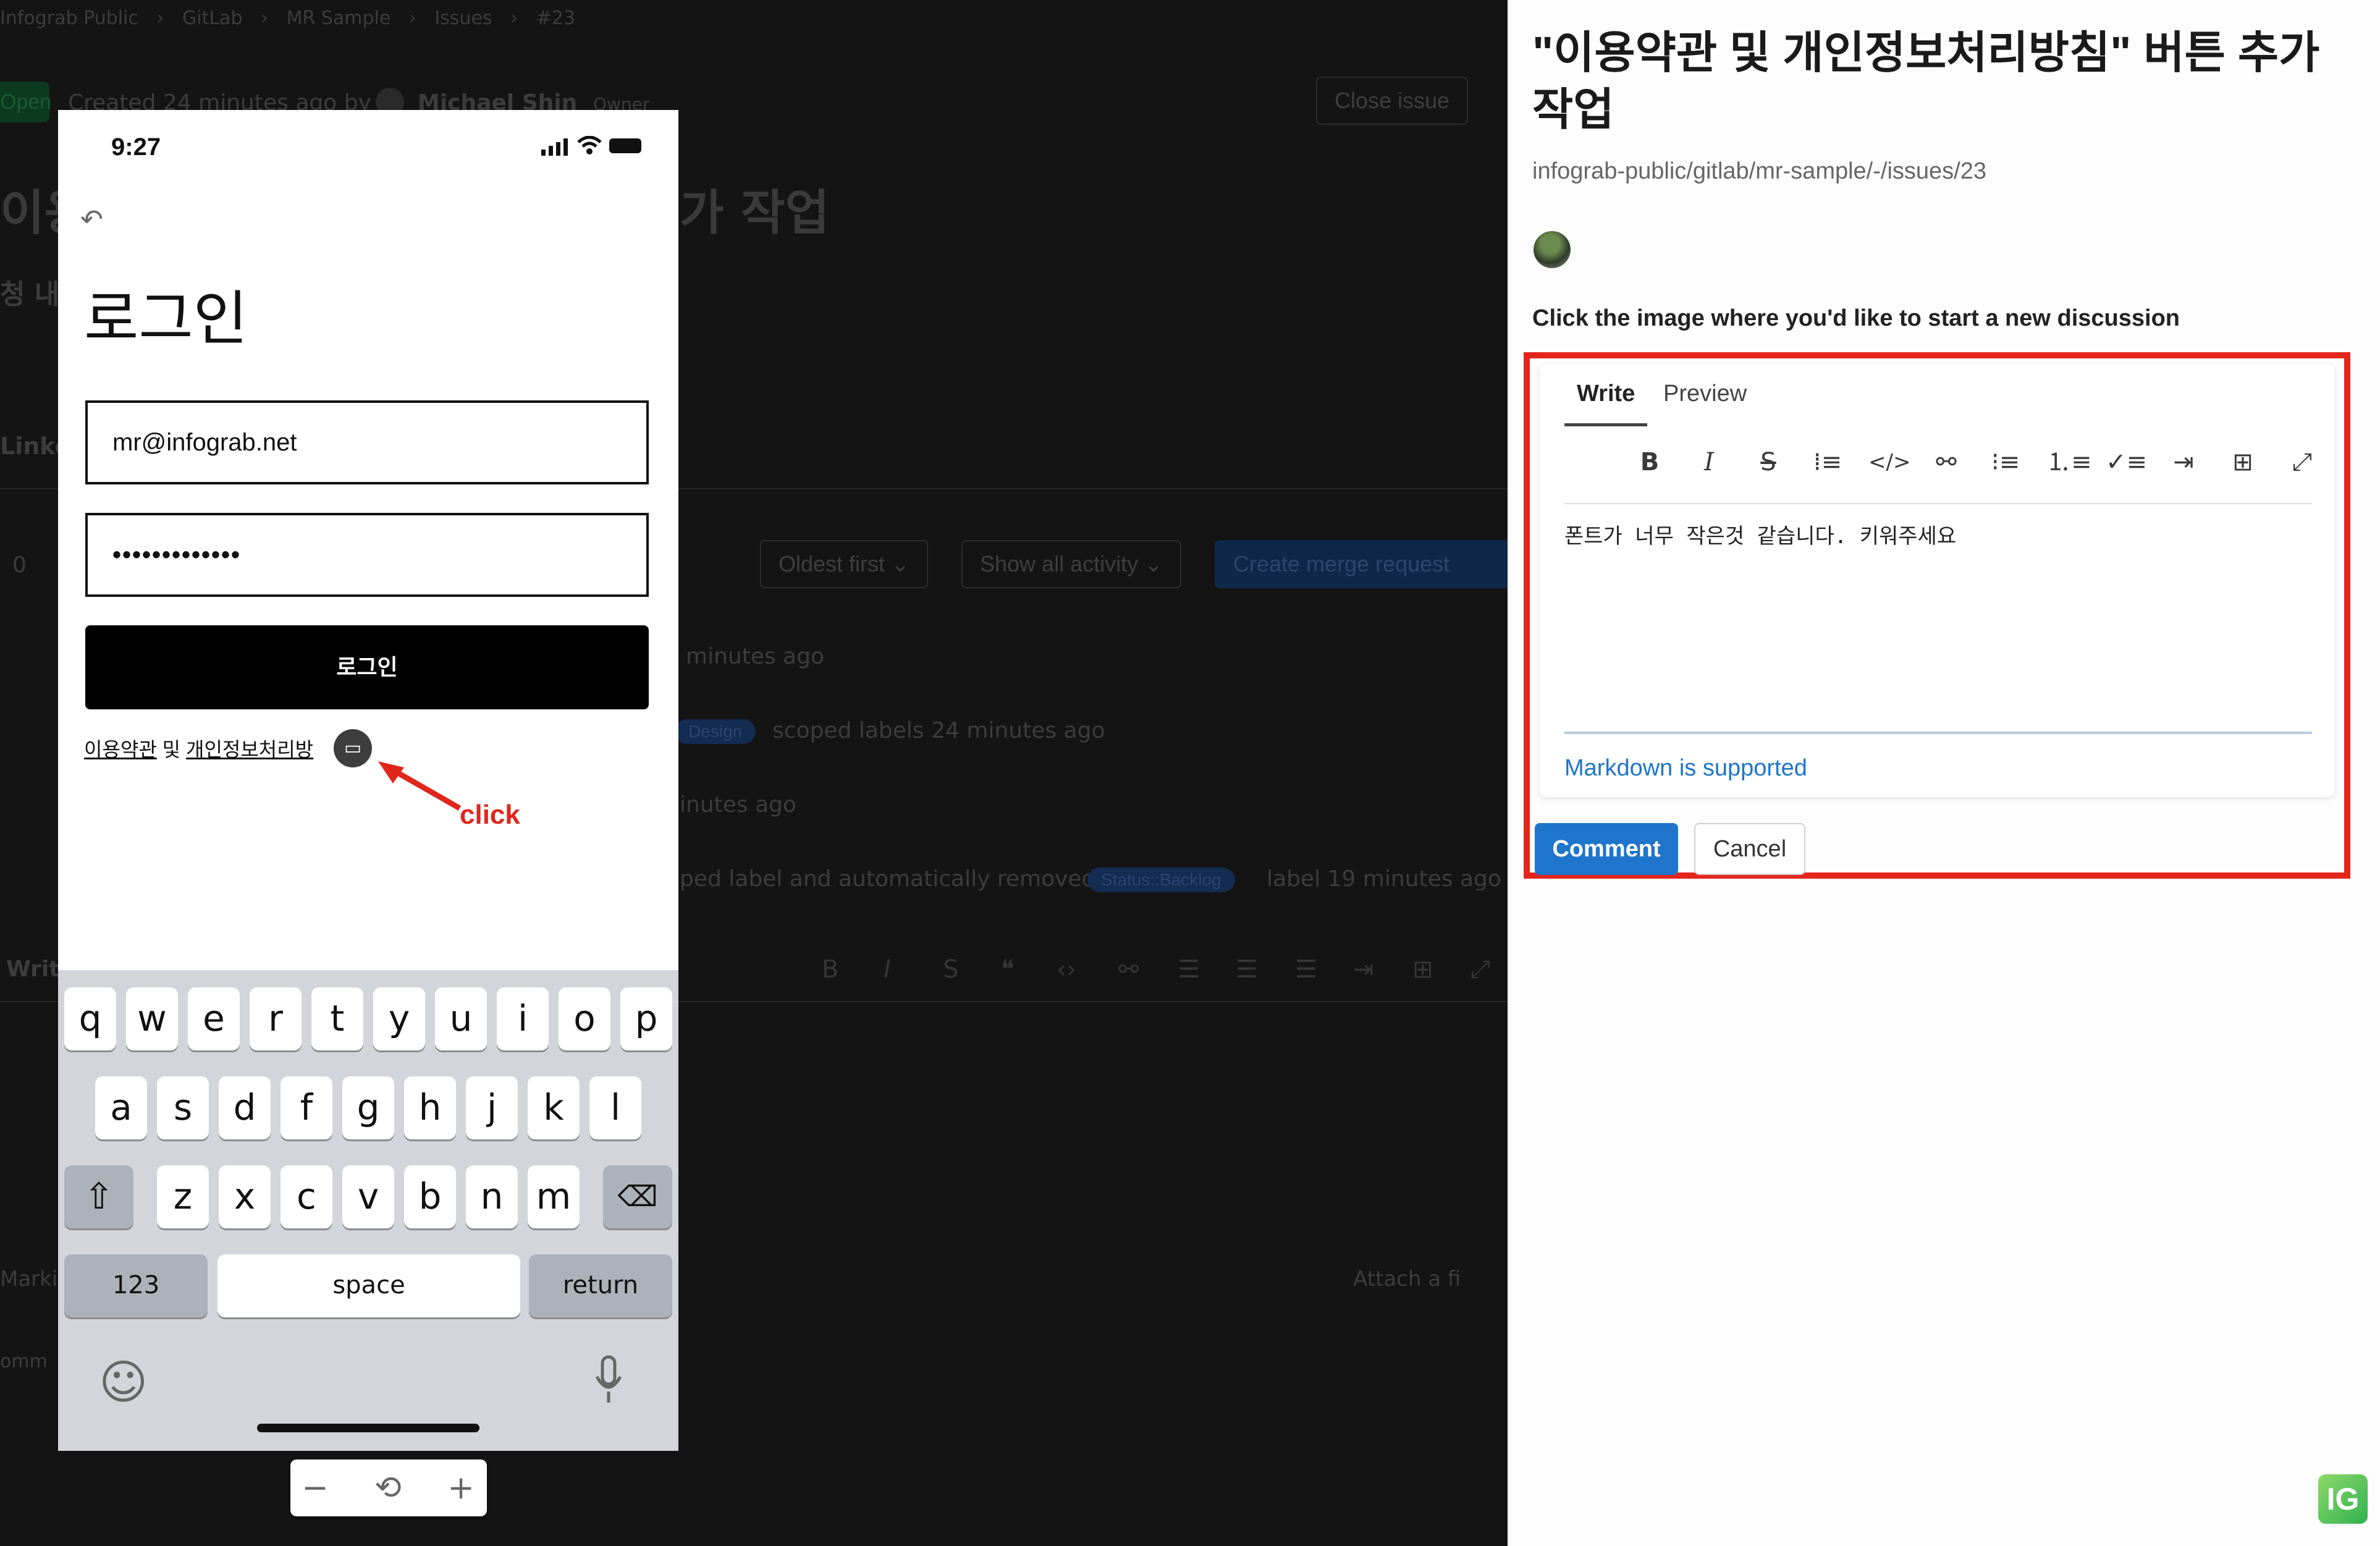 This screenshot has width=2380, height=1546. What do you see at coordinates (2303, 462) in the screenshot?
I see `fullscreen-icon: ⤢` at bounding box center [2303, 462].